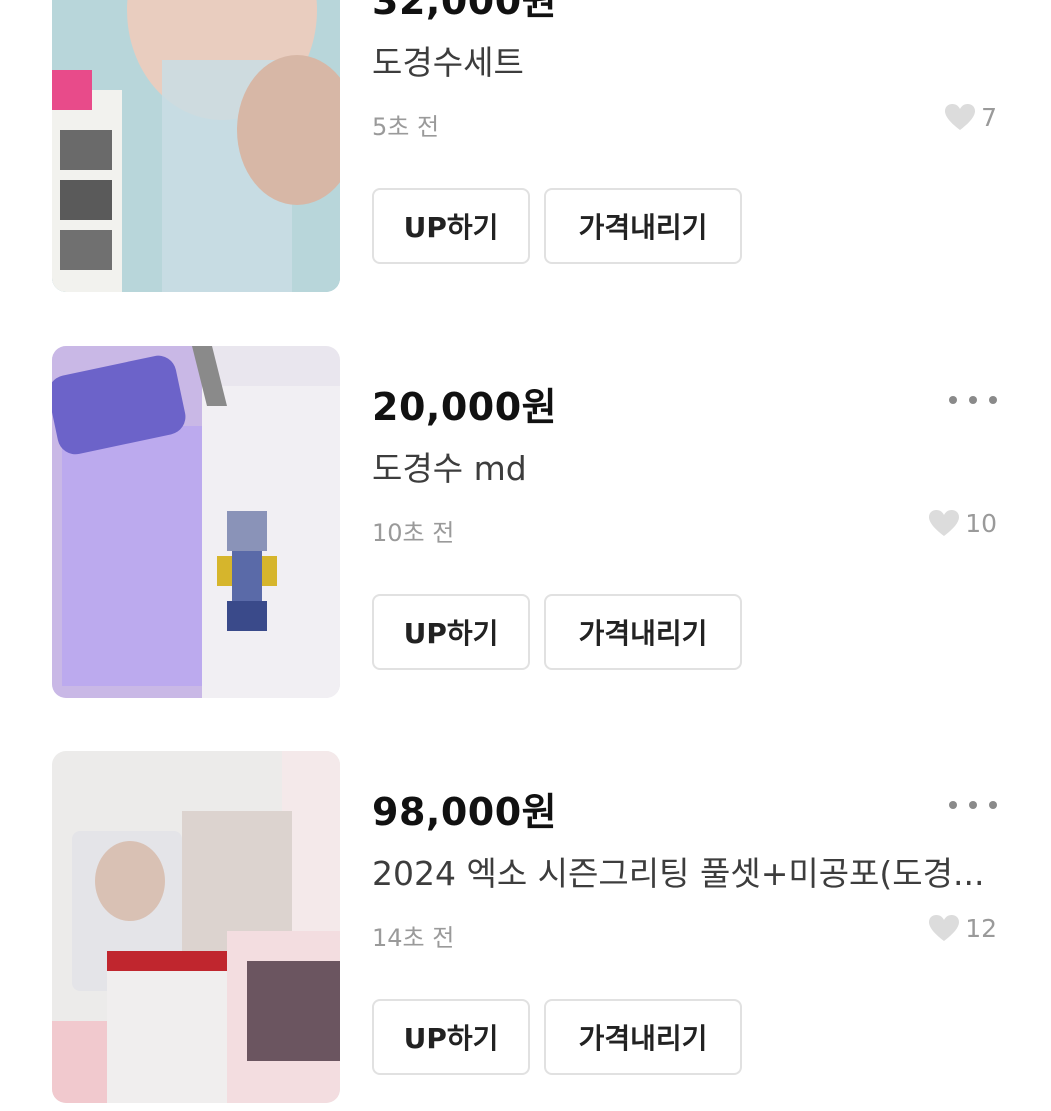 The height and width of the screenshot is (1111, 1051). Describe the element at coordinates (684, 466) in the screenshot. I see `item-title: 도경수 md` at that location.